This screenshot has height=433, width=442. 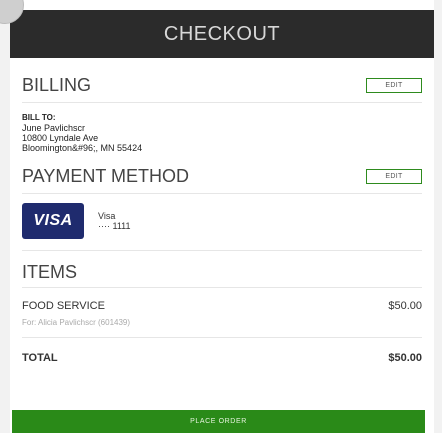 What do you see at coordinates (60, 138) in the screenshot?
I see `billing-address-line1: 10800 Lyndale Ave` at bounding box center [60, 138].